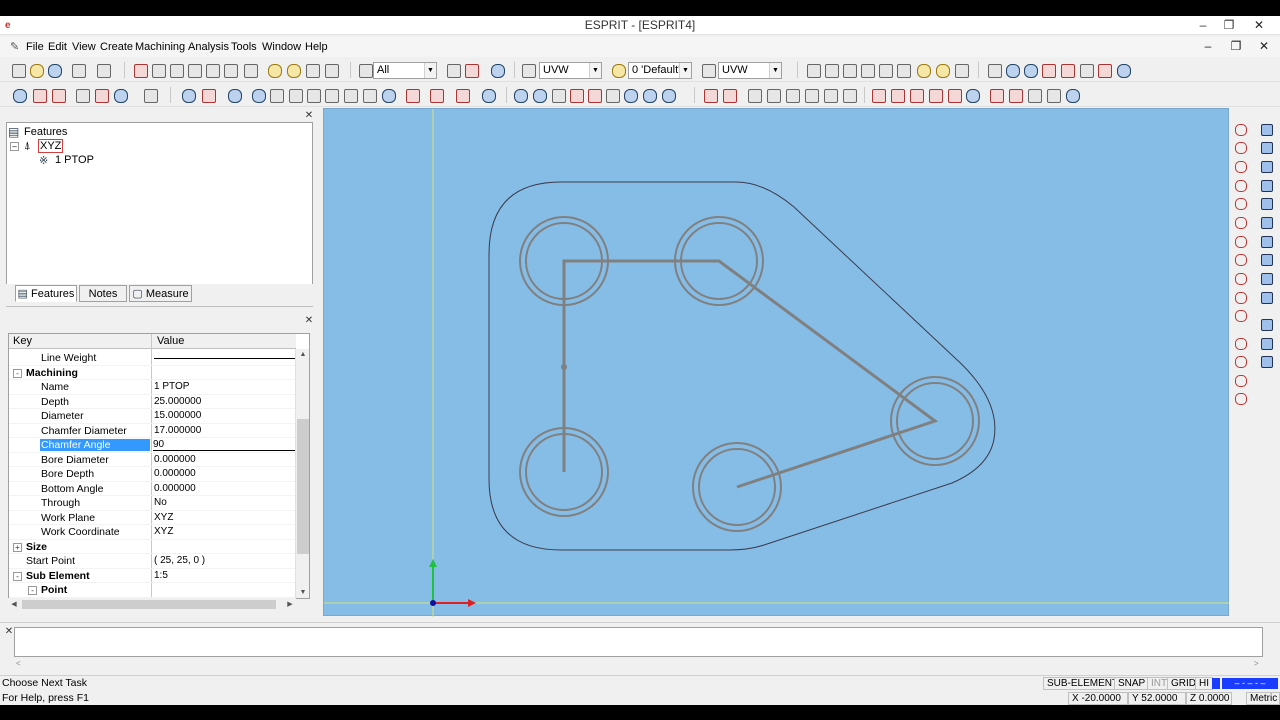 The image size is (1280, 720). Describe the element at coordinates (152, 474) in the screenshot. I see `property-row-bore-depth: Bore Depth 0.000000` at that location.